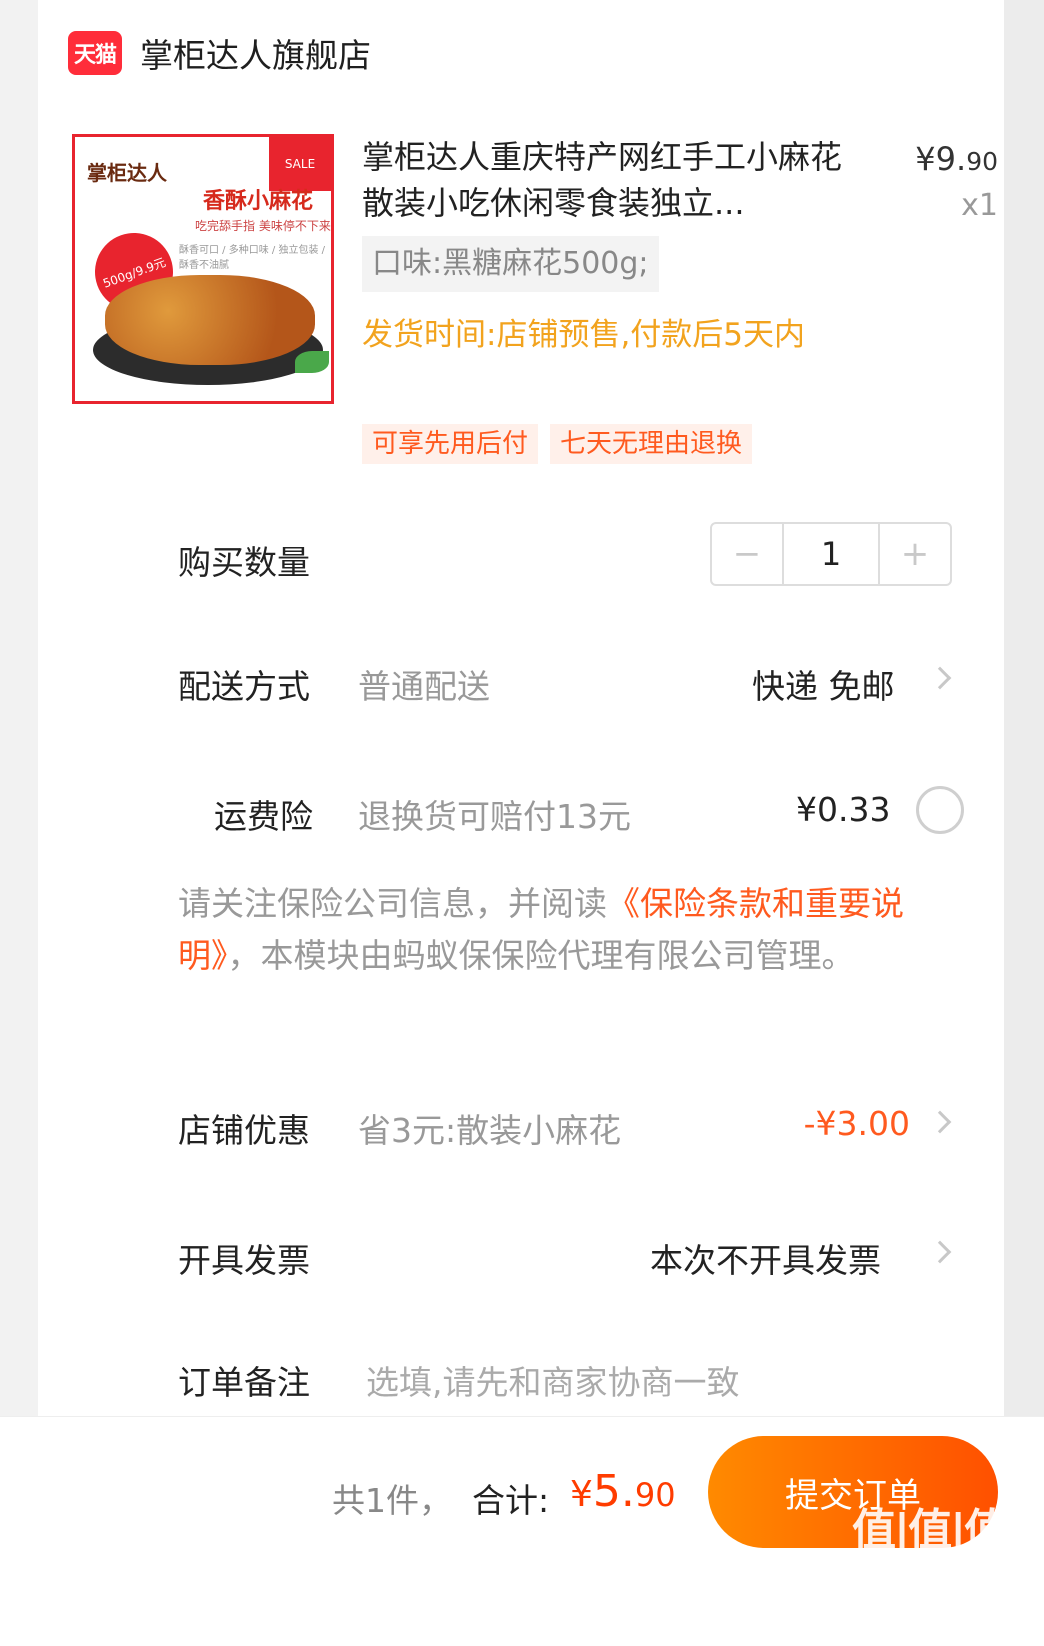 The width and height of the screenshot is (1044, 1646). I want to click on shop-name: 掌柜达人旗舰店, so click(255, 53).